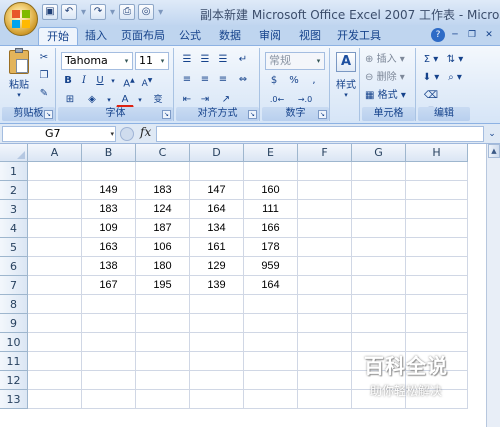 The height and width of the screenshot is (427, 500). Describe the element at coordinates (126, 61) in the screenshot. I see `font-name-dropdown-icon: ▾` at that location.